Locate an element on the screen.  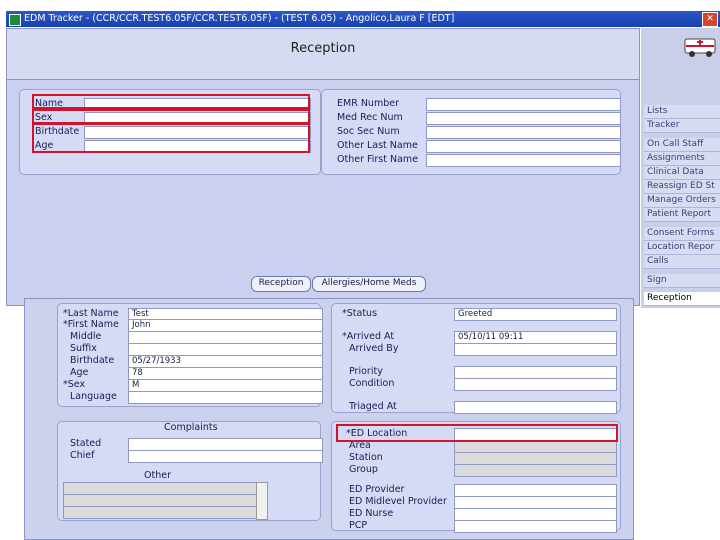
soc-sec-num-label: Soc Sec Num is located at coordinates (368, 131).